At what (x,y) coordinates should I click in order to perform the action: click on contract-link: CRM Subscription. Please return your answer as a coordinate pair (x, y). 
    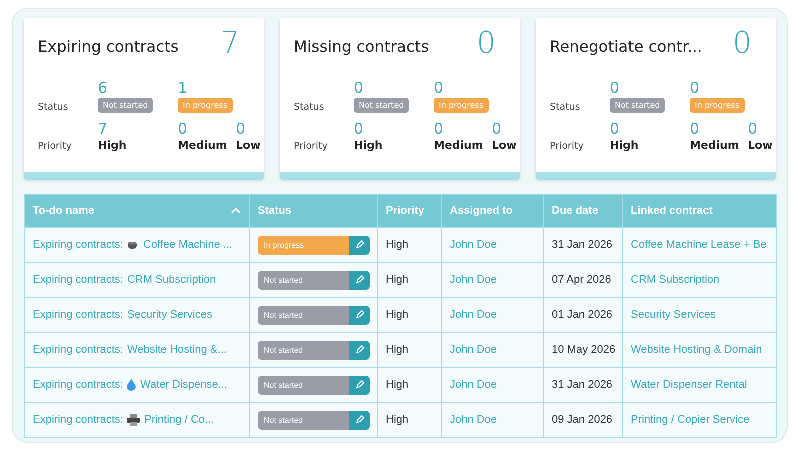
    Looking at the image, I should click on (675, 280).